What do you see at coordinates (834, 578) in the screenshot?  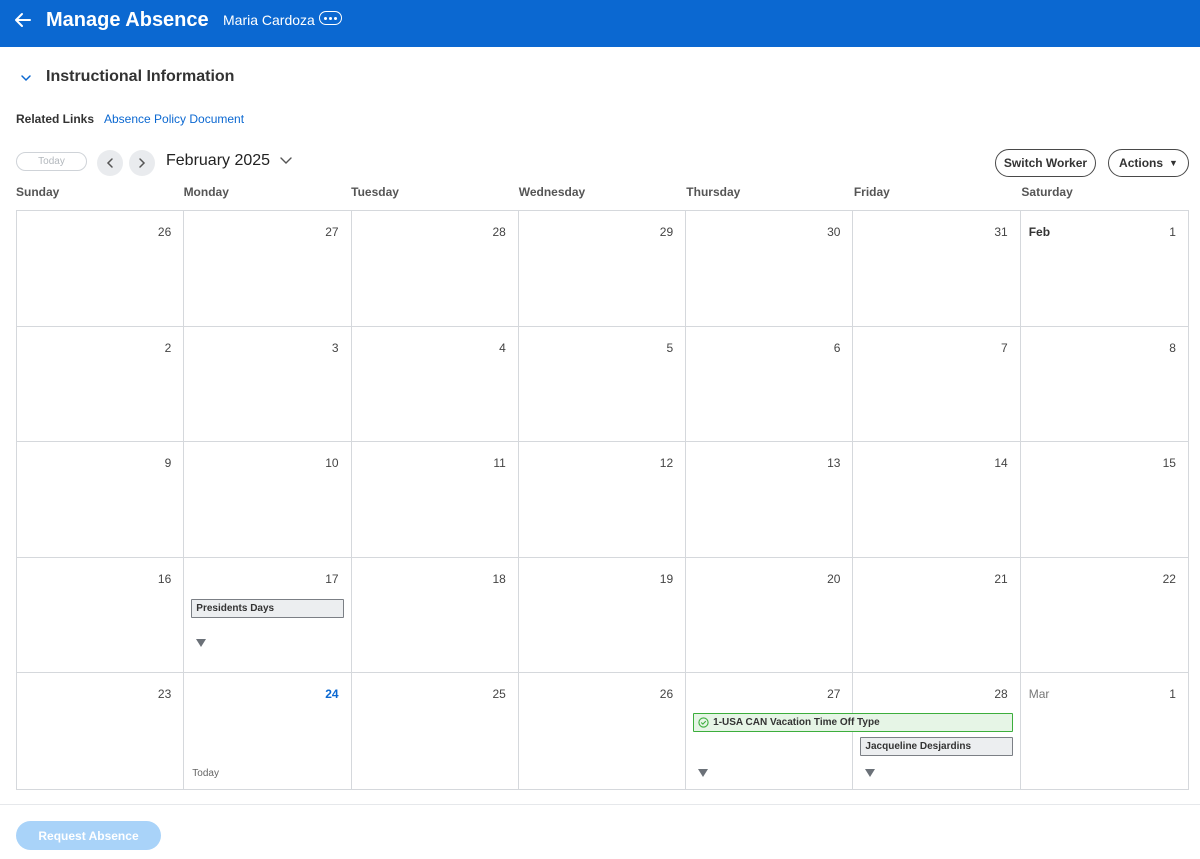 I see `day-number: 20` at bounding box center [834, 578].